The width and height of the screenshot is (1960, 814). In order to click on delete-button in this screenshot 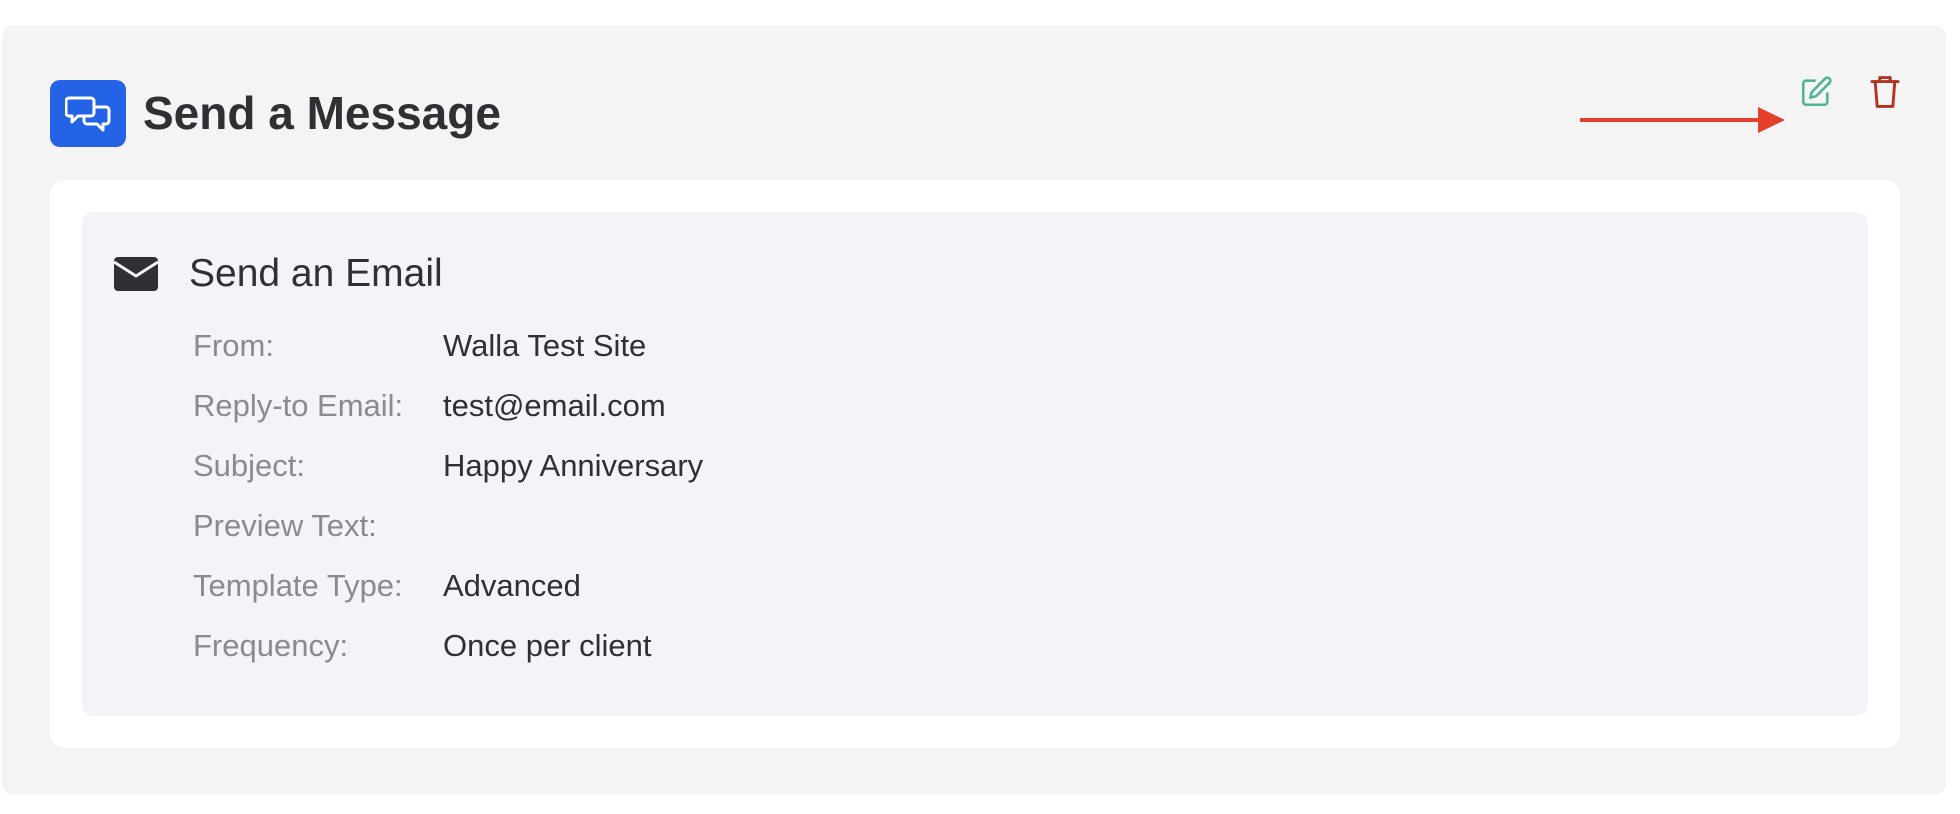, I will do `click(1885, 94)`.